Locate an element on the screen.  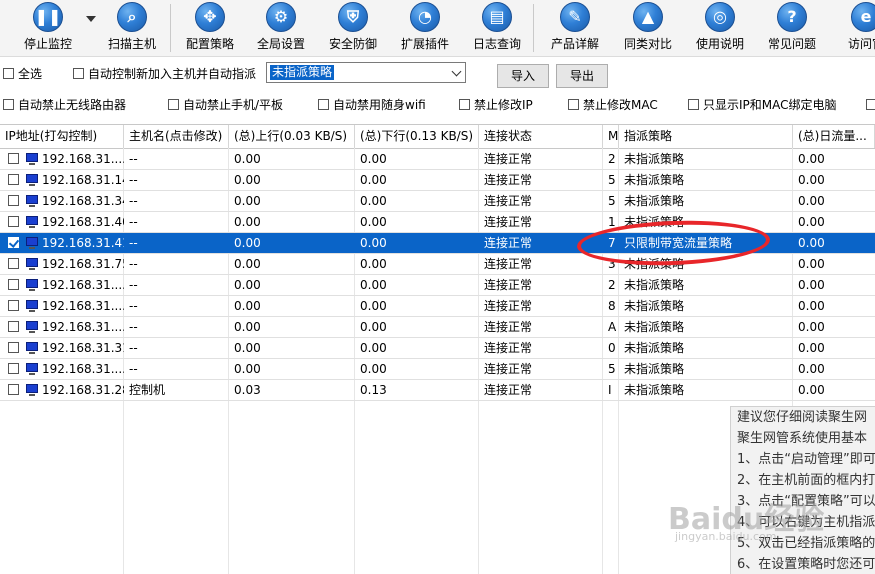
column-header: (总)上行(0.03 KB/S) is located at coordinates (292, 136).